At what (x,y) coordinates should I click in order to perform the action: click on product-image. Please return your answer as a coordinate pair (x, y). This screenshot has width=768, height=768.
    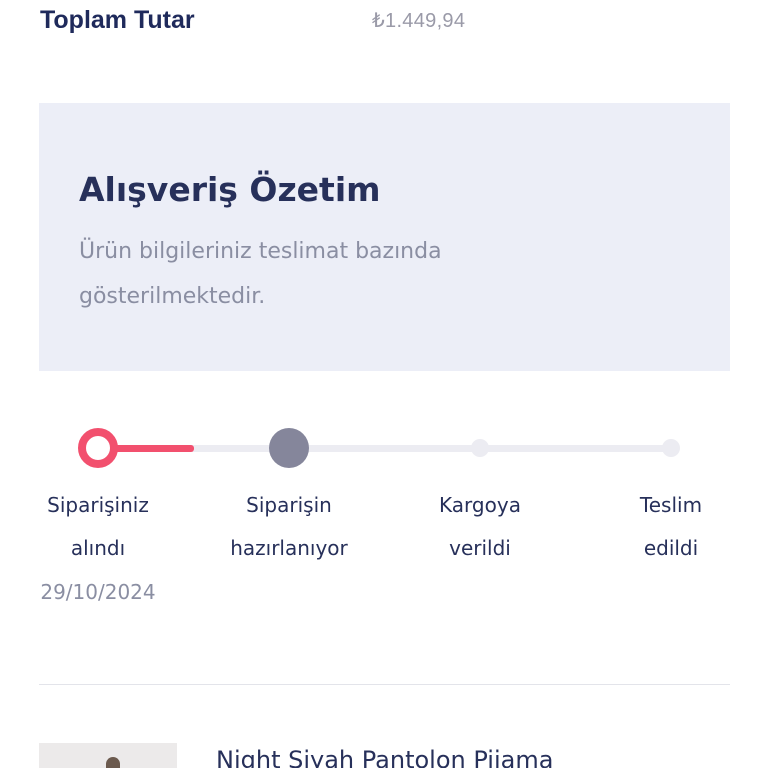
    Looking at the image, I should click on (108, 755).